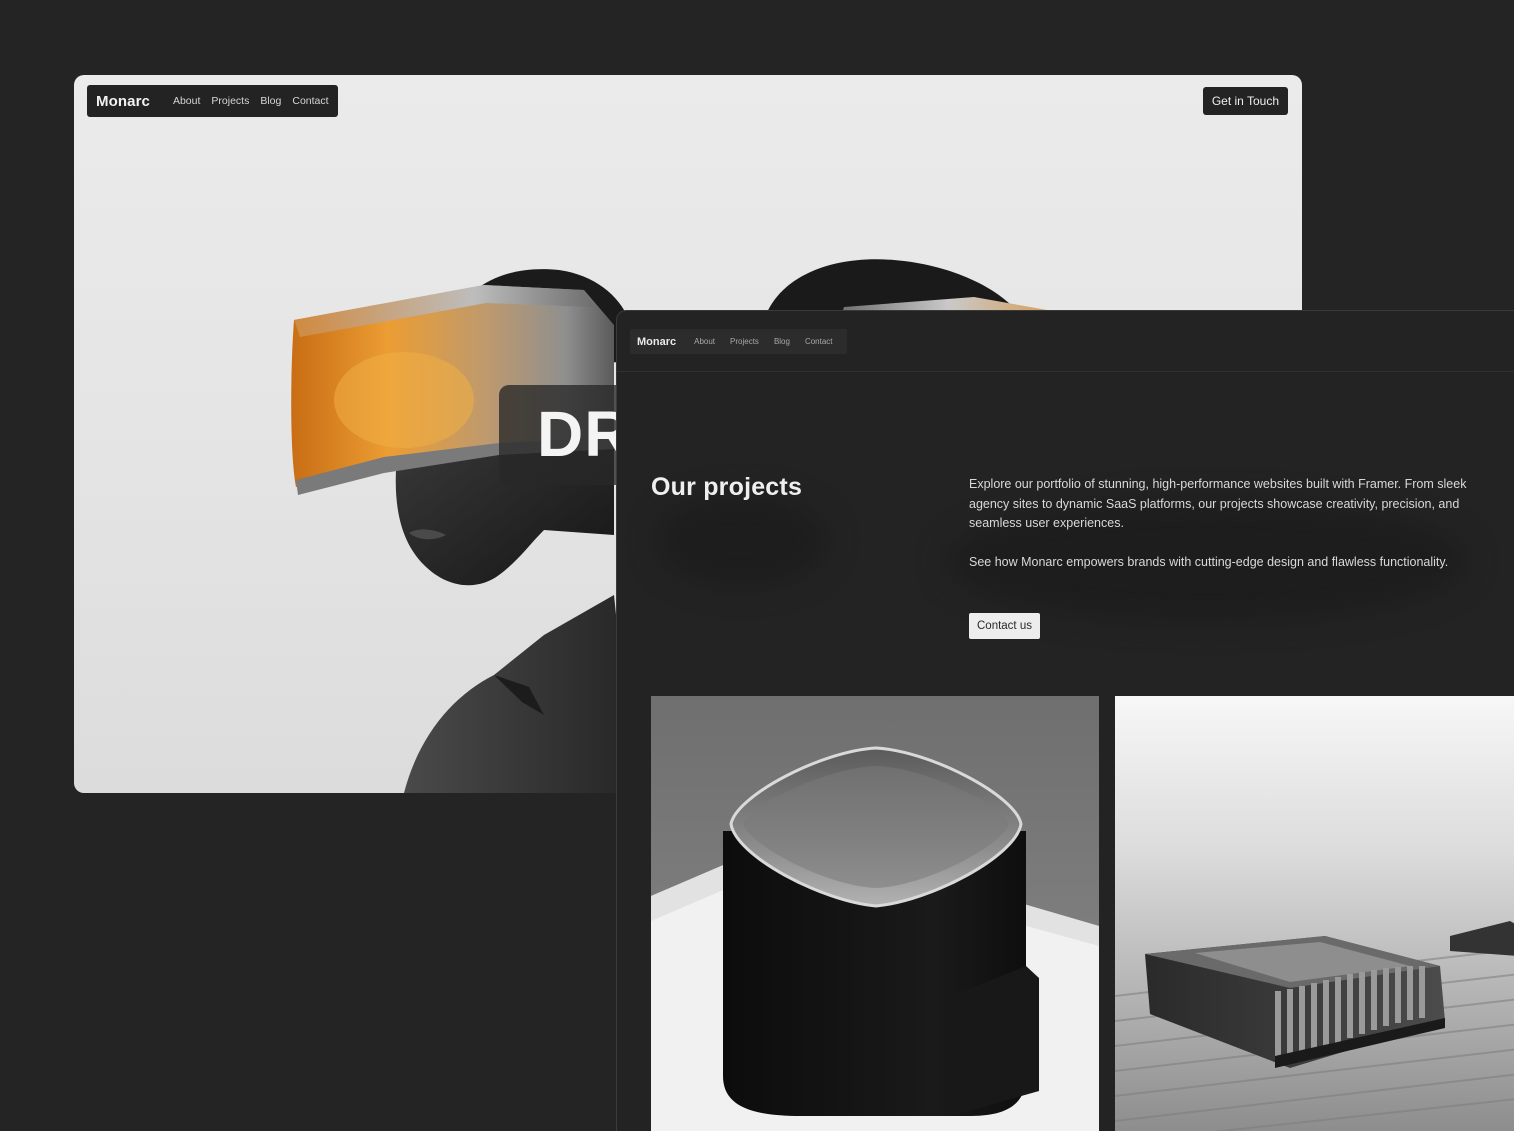 This screenshot has width=1514, height=1131. I want to click on front-nav-contact: Contact, so click(819, 341).